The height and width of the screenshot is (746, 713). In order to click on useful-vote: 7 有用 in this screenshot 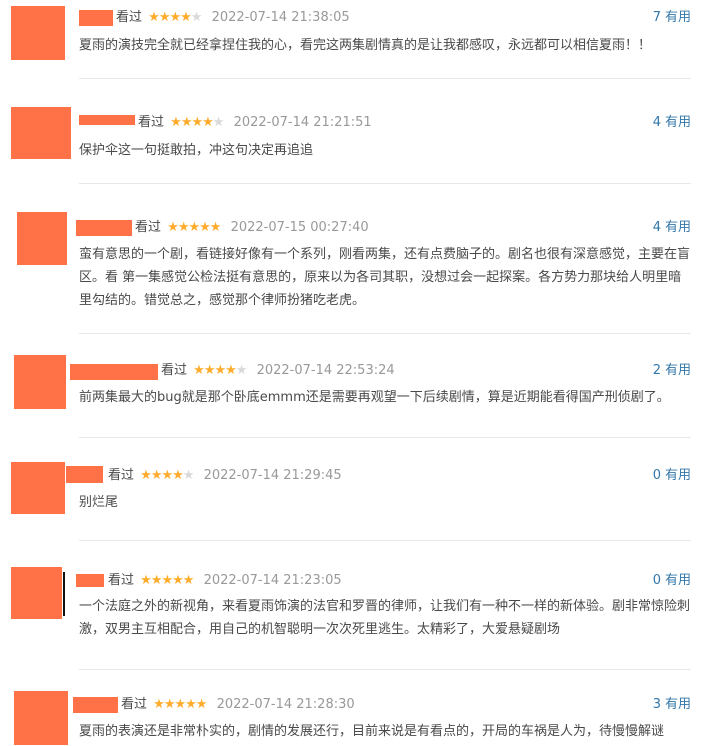, I will do `click(672, 18)`.